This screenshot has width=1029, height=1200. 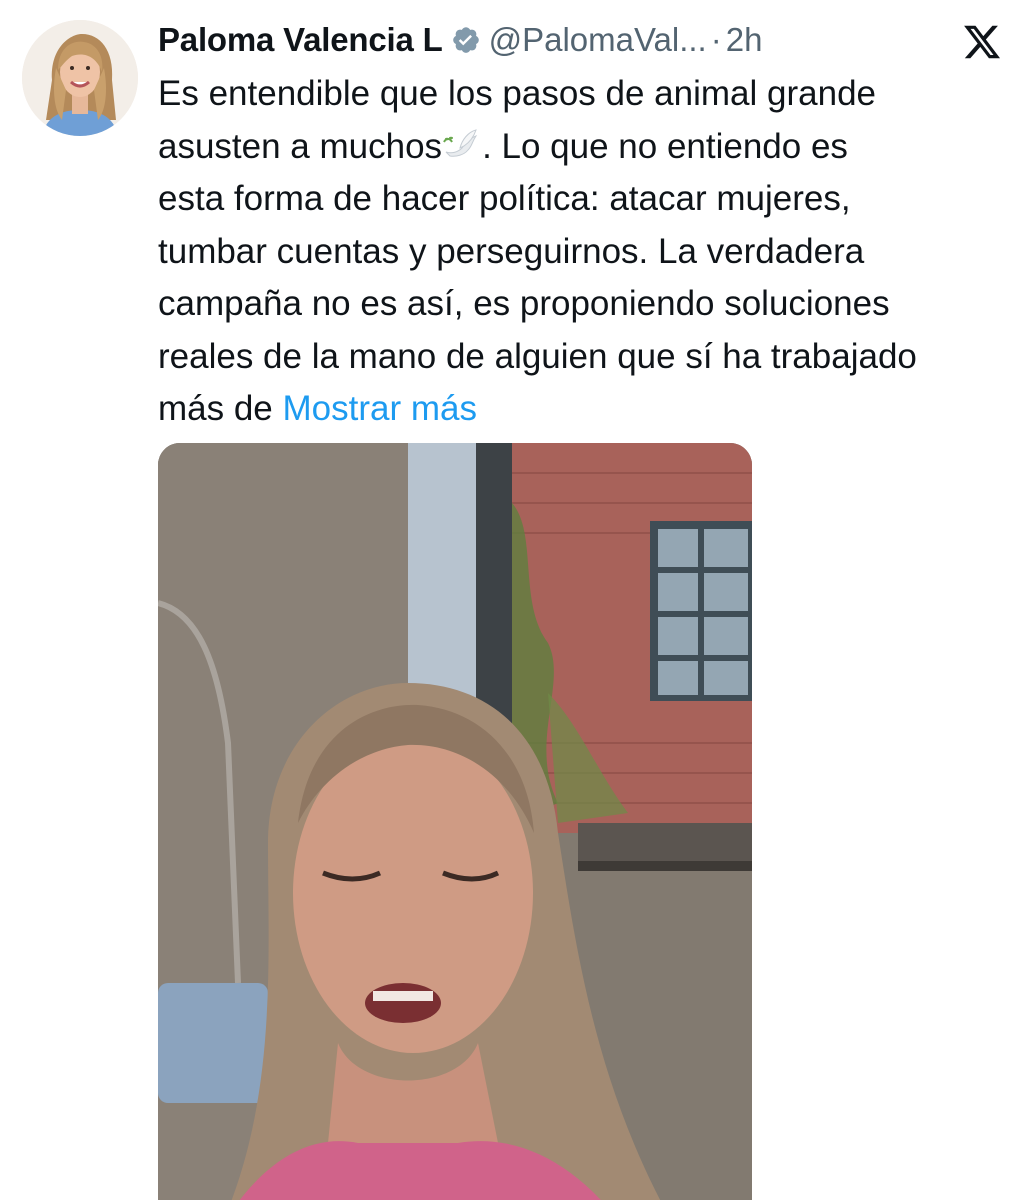 What do you see at coordinates (466, 40) in the screenshot?
I see `verified-badge-icon` at bounding box center [466, 40].